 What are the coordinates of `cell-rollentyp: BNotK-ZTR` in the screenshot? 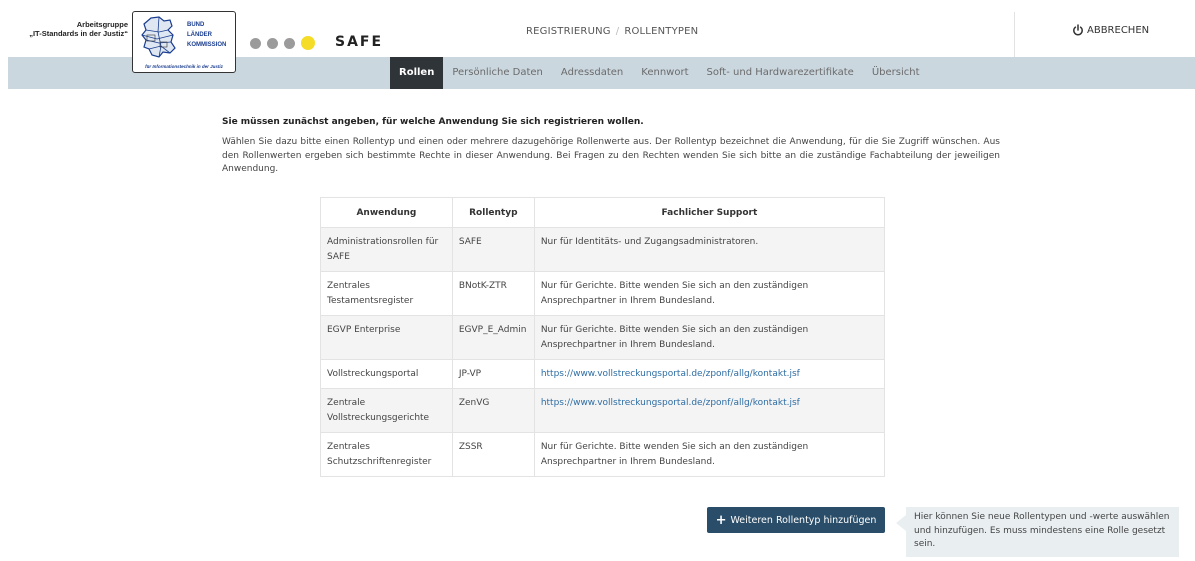 It's located at (493, 293).